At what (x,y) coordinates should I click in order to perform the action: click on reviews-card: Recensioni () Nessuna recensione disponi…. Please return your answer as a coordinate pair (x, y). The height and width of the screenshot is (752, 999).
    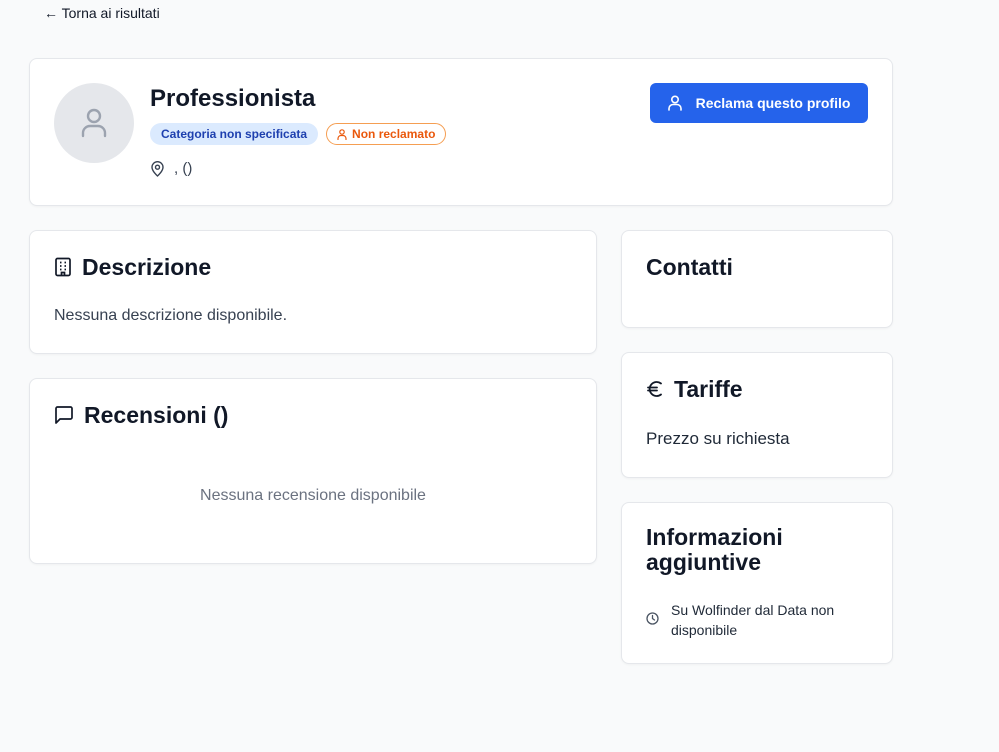
    Looking at the image, I should click on (313, 471).